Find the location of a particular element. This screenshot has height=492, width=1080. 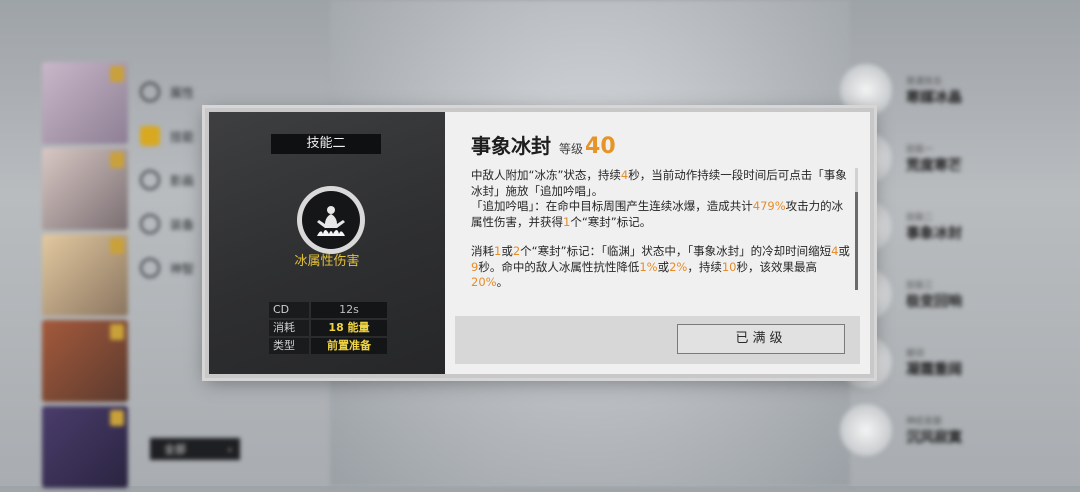

side-menu-label: 属性 is located at coordinates (182, 92).